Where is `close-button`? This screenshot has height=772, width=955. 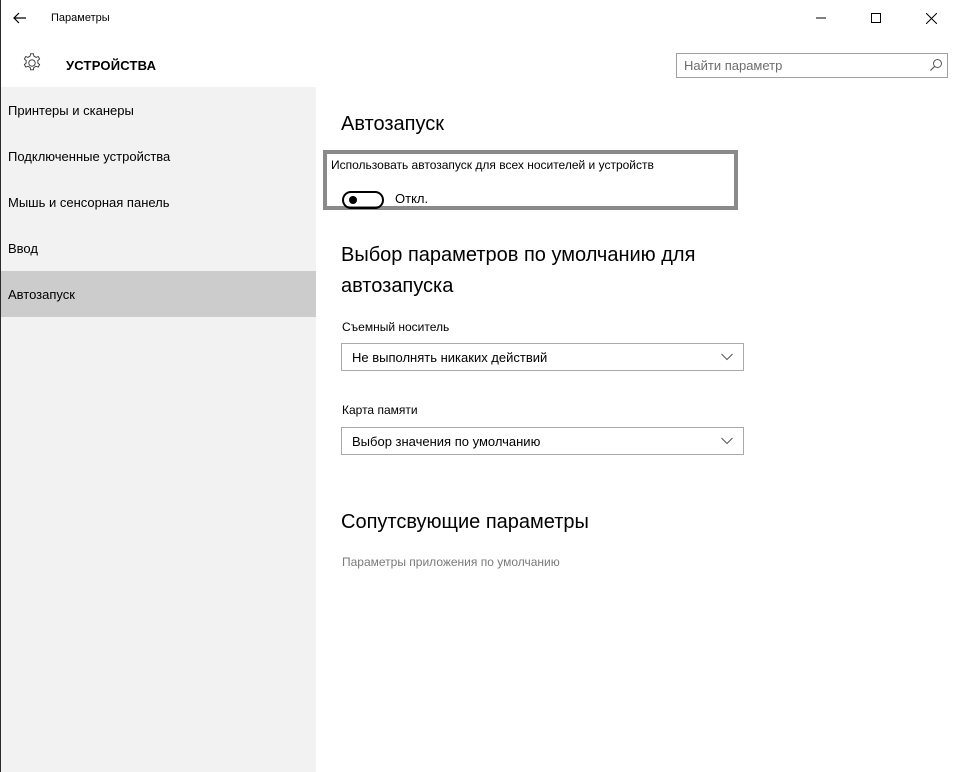
close-button is located at coordinates (931, 18).